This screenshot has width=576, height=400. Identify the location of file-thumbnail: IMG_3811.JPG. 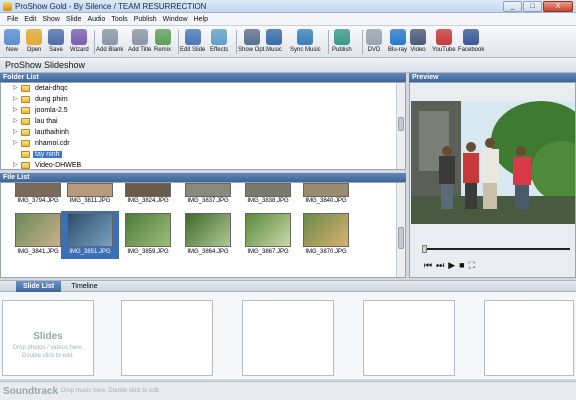
(90, 195).